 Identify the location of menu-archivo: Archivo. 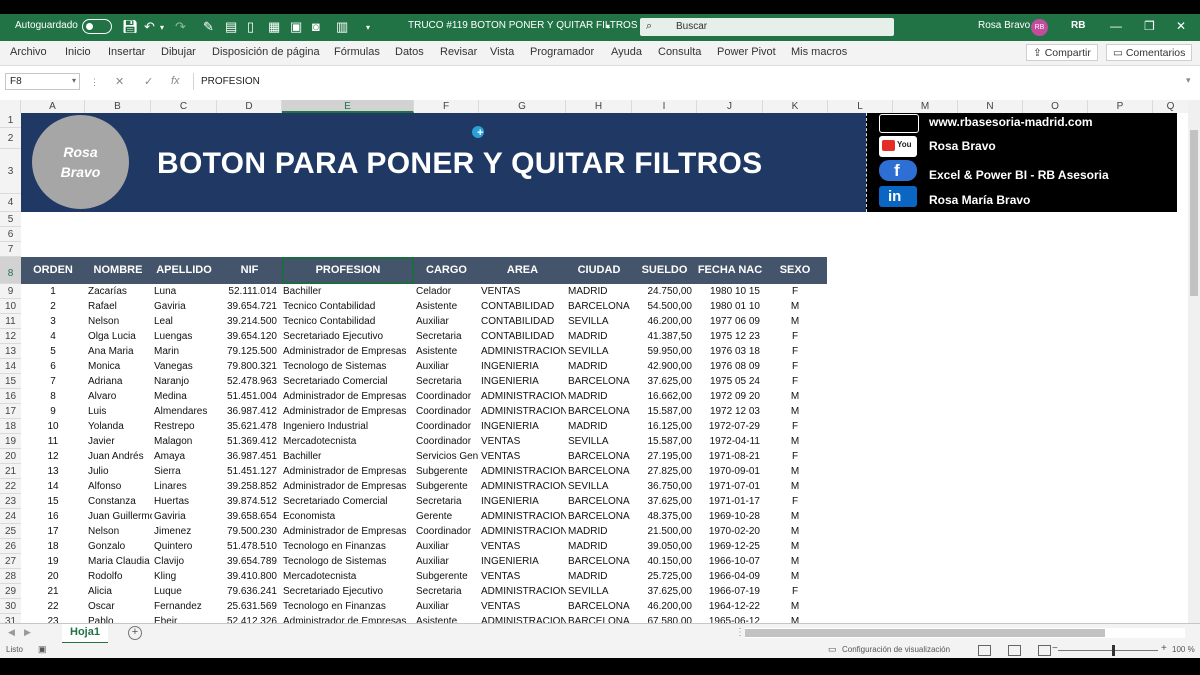
(28, 52).